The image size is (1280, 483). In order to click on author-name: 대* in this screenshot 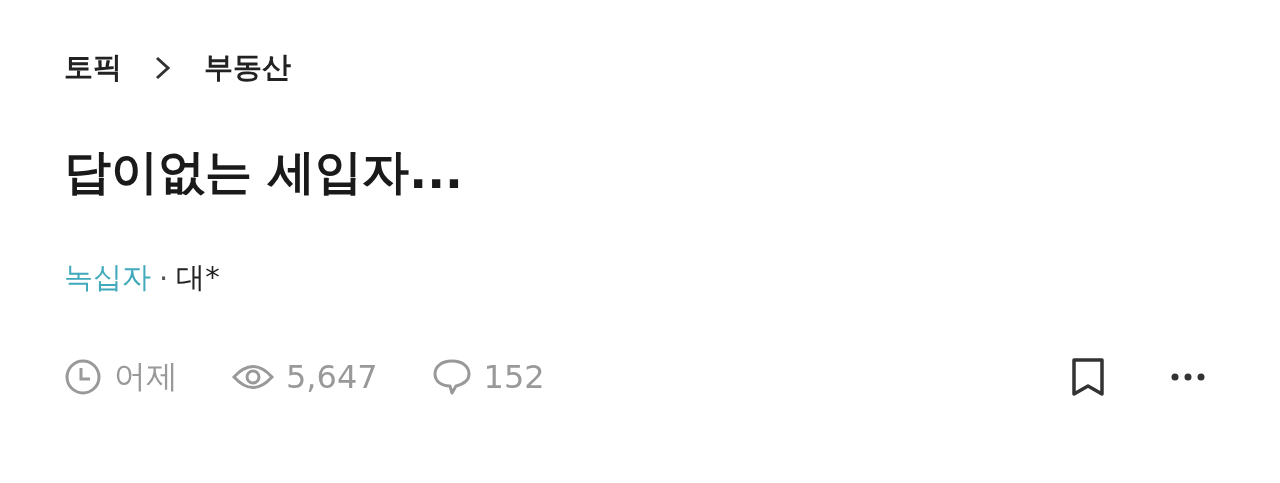, I will do `click(198, 278)`.